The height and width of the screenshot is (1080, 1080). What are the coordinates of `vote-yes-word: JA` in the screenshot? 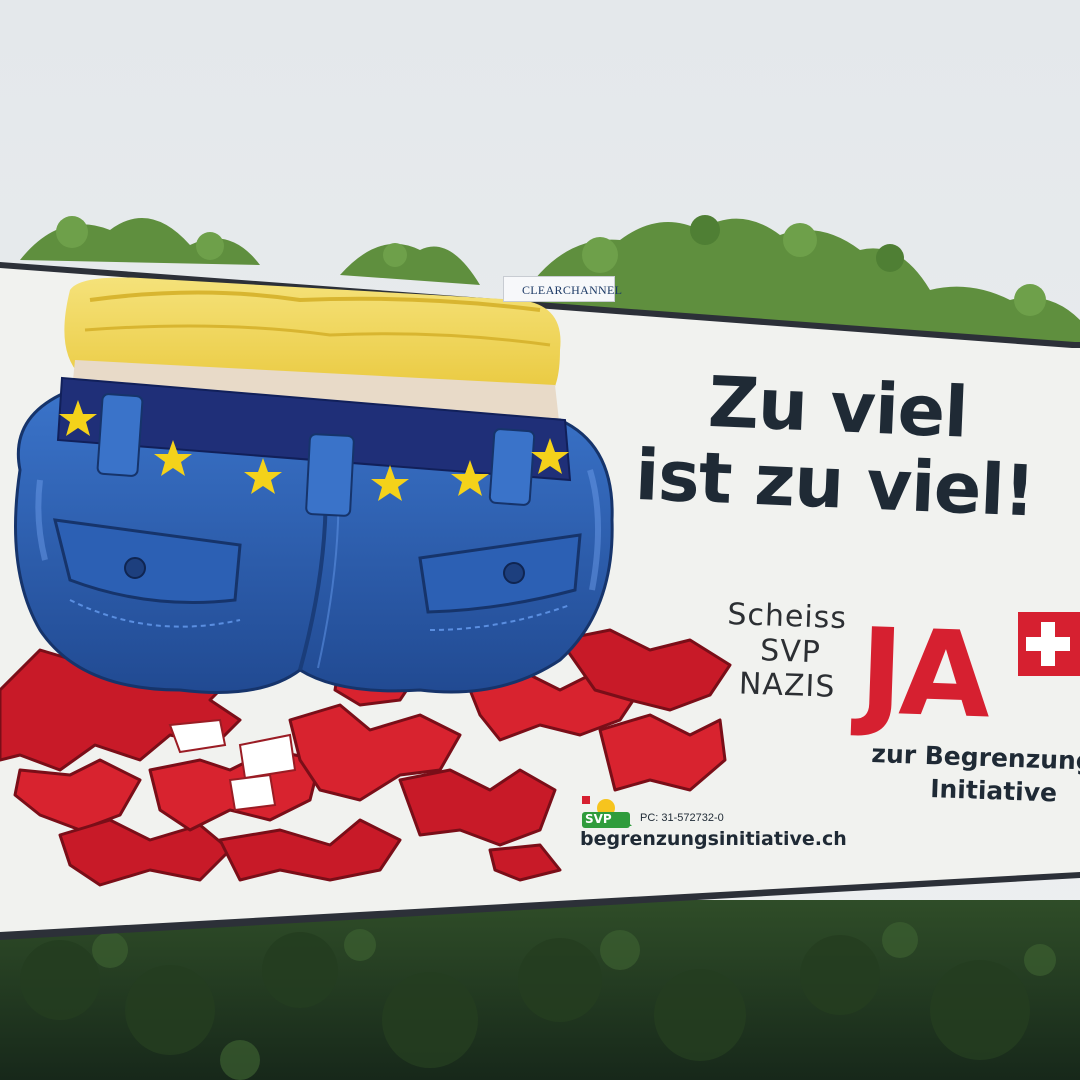 It's located at (923, 673).